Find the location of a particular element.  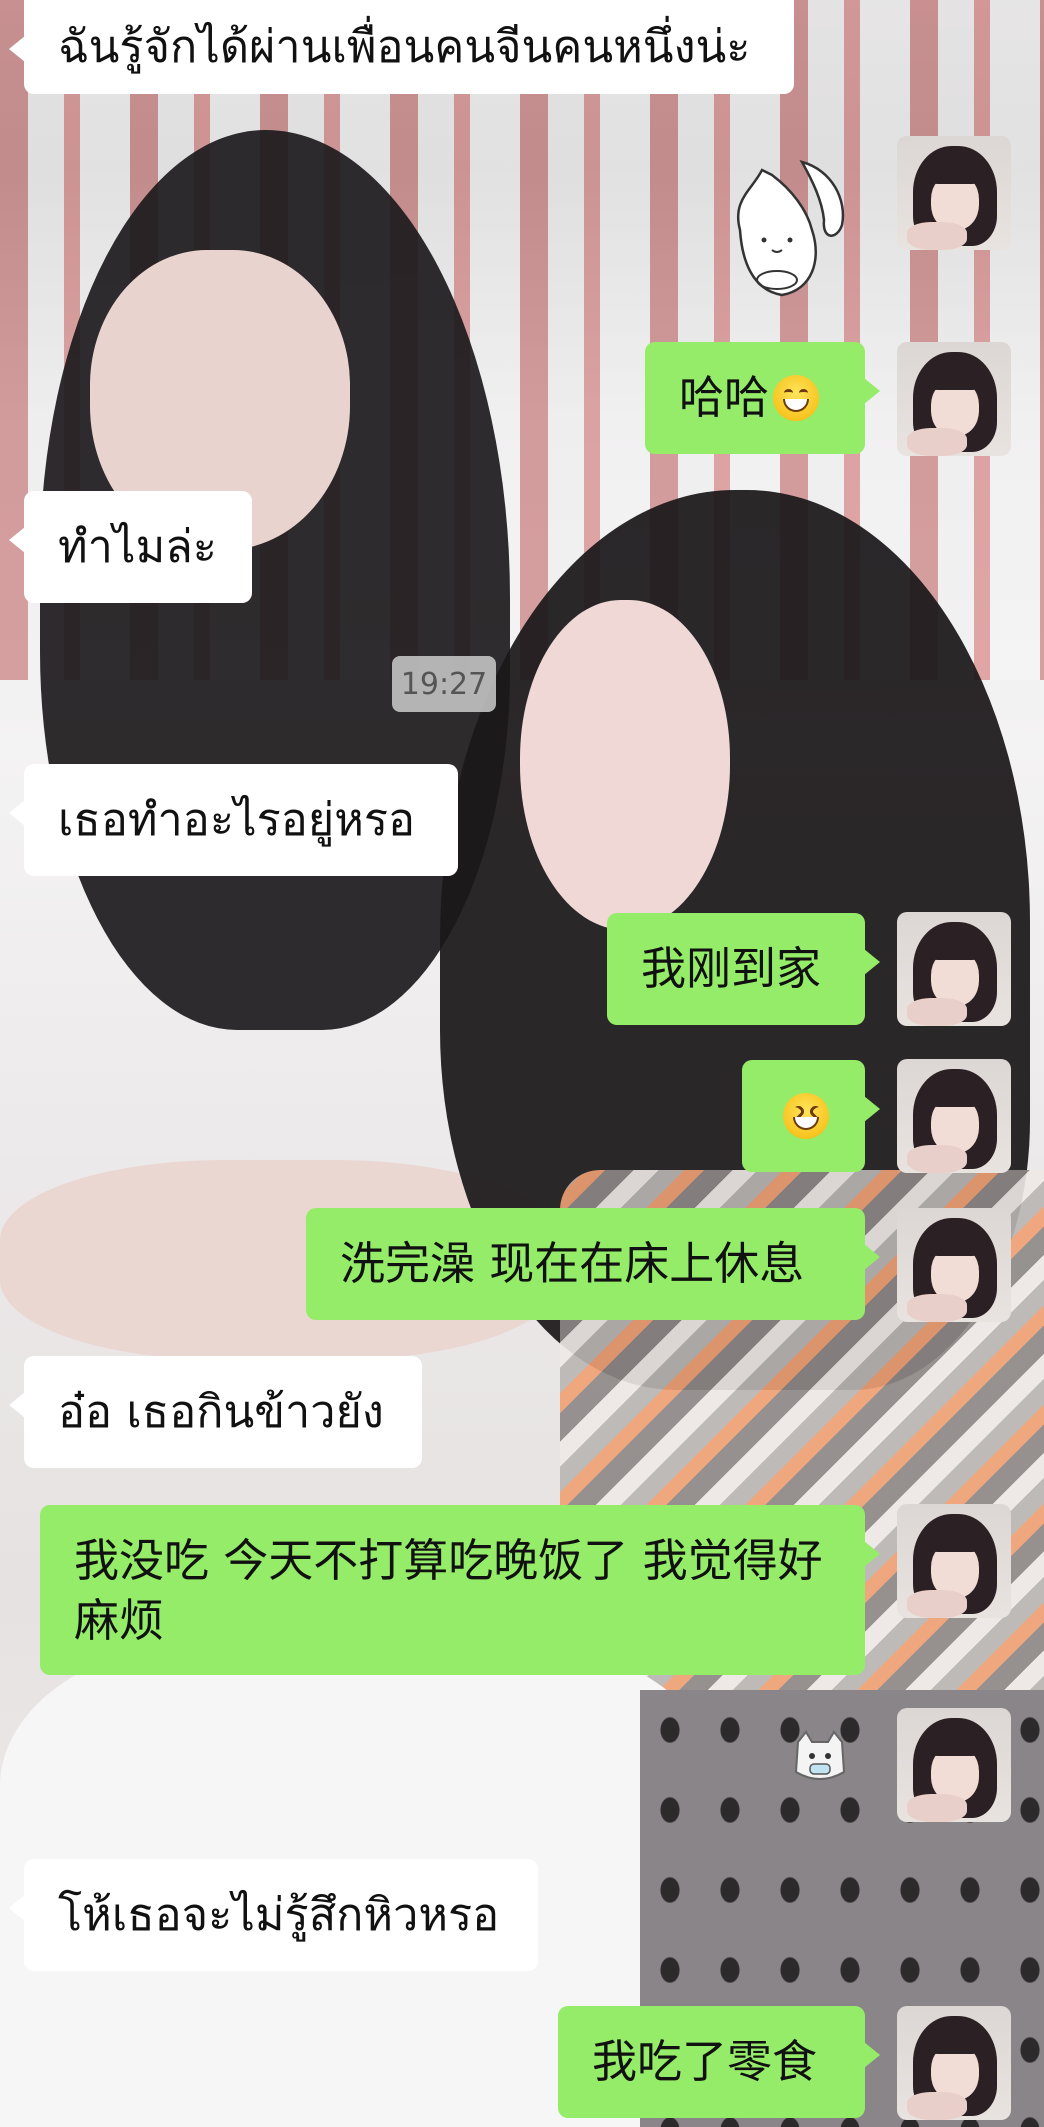

message-text: โห้เธอจะไม่รู้สึกหิวหรอ is located at coordinates (279, 1914).